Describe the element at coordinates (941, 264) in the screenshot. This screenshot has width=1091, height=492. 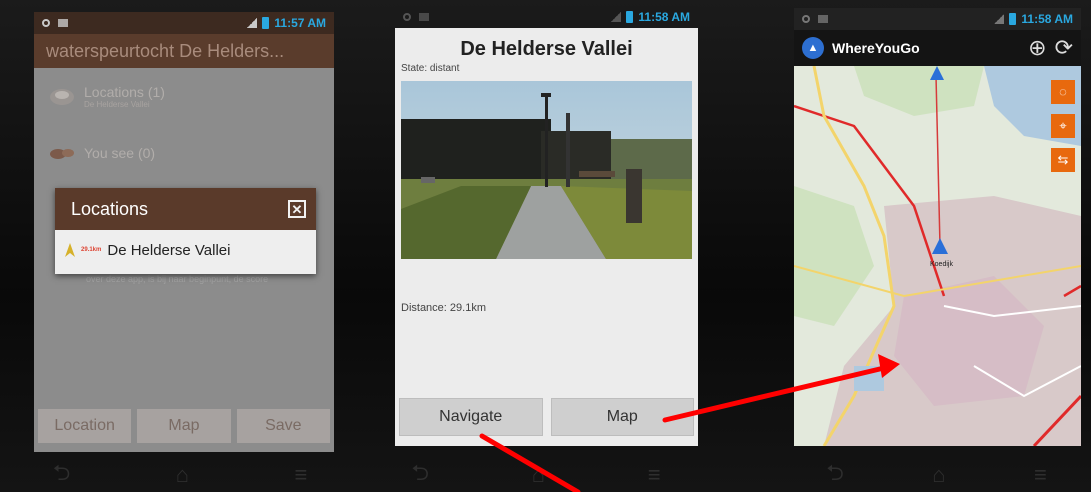
I see `map-label: Koedijk` at that location.